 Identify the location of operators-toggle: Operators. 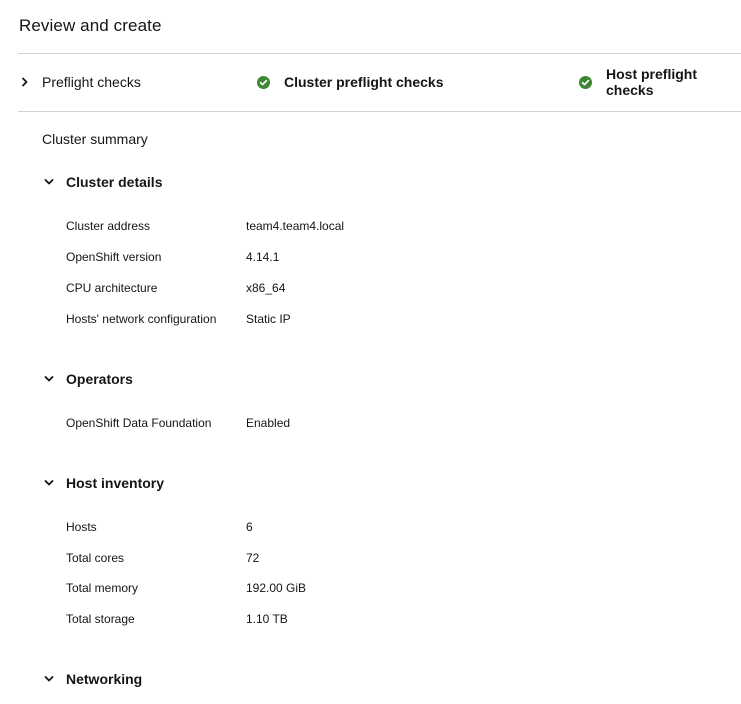
(387, 379).